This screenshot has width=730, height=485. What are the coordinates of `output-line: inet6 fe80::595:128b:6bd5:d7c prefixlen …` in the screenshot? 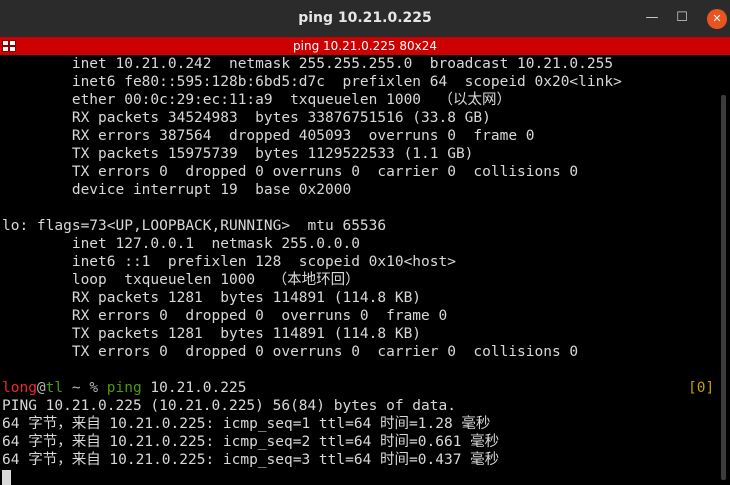 It's located at (312, 82).